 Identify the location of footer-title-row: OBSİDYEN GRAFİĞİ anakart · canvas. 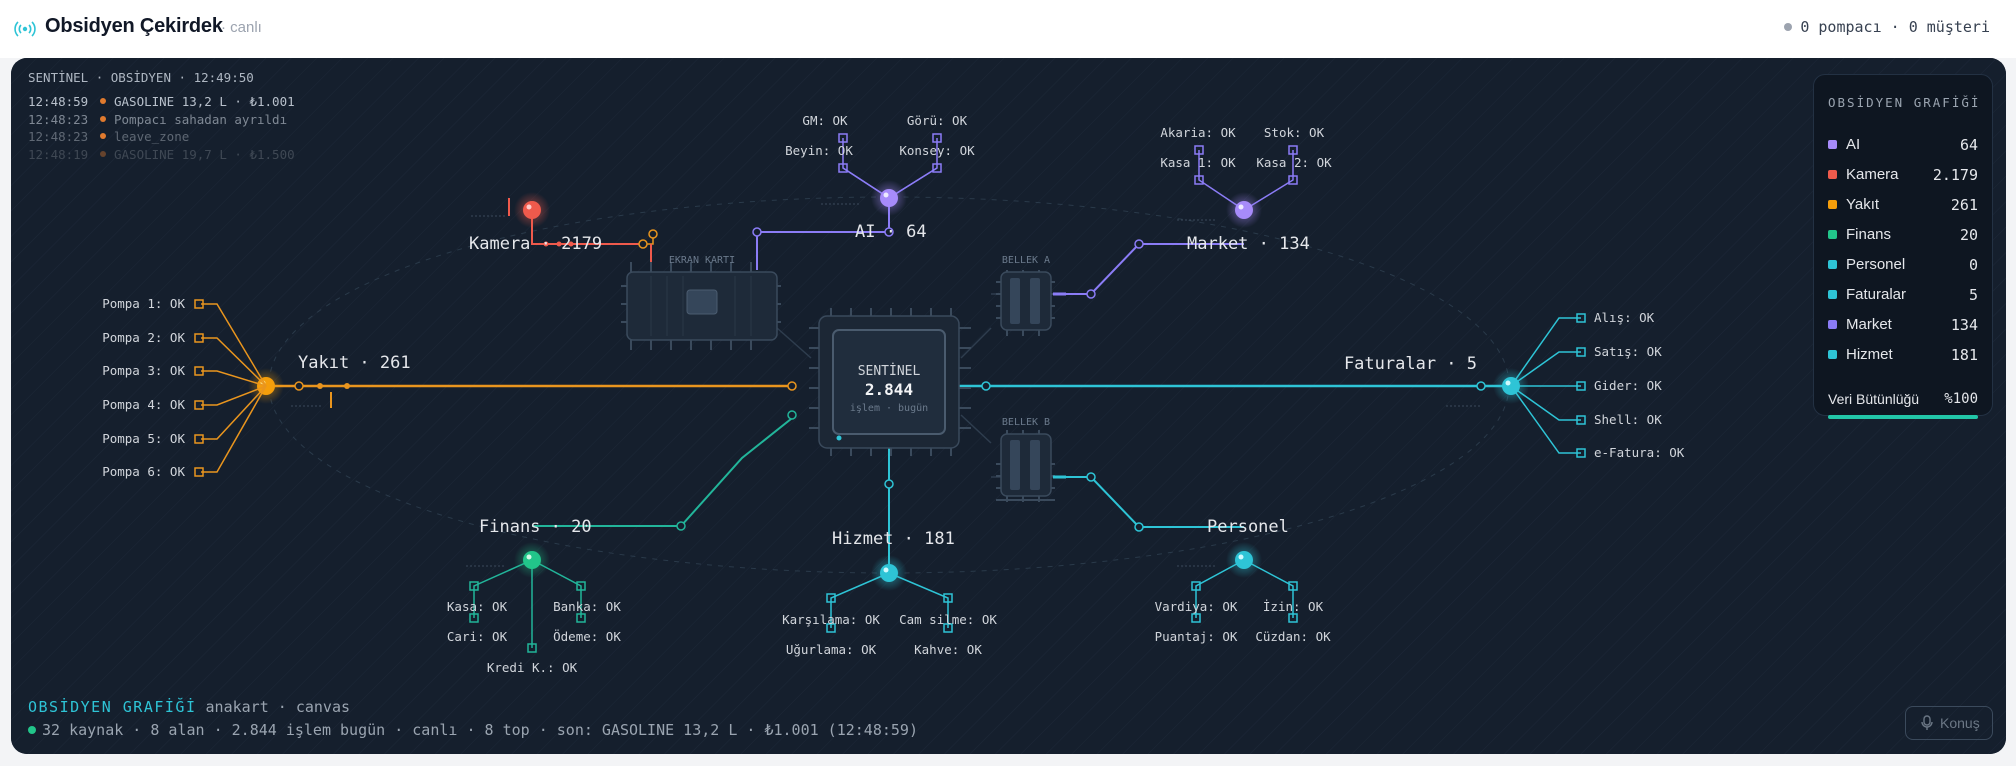
(189, 707).